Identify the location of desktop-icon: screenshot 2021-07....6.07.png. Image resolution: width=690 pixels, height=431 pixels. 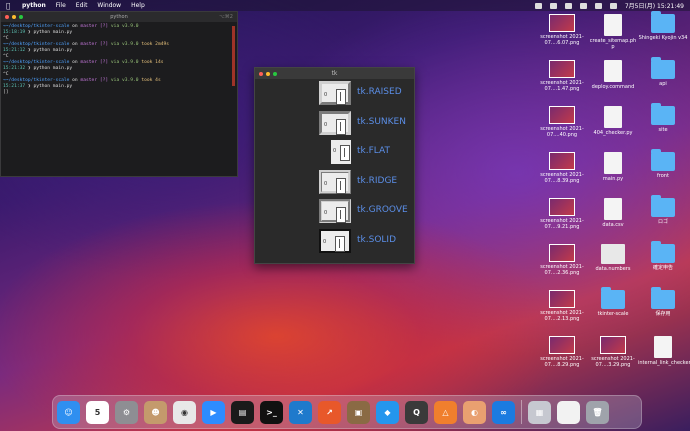
(562, 30).